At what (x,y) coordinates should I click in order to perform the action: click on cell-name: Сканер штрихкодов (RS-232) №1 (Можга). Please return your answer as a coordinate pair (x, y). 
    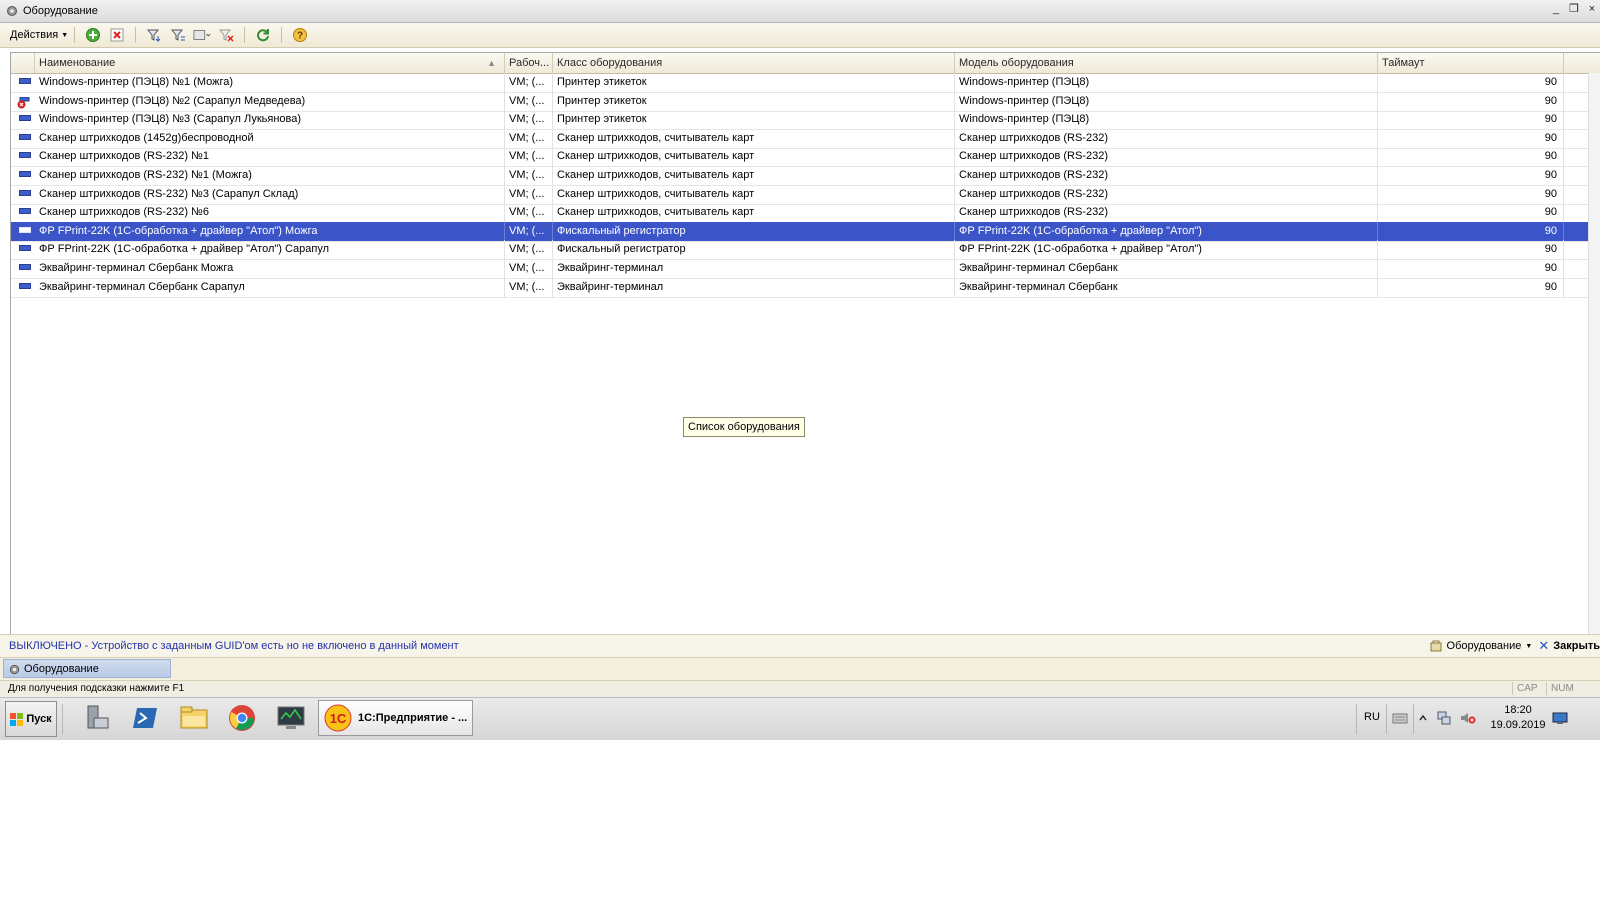
    Looking at the image, I should click on (270, 175).